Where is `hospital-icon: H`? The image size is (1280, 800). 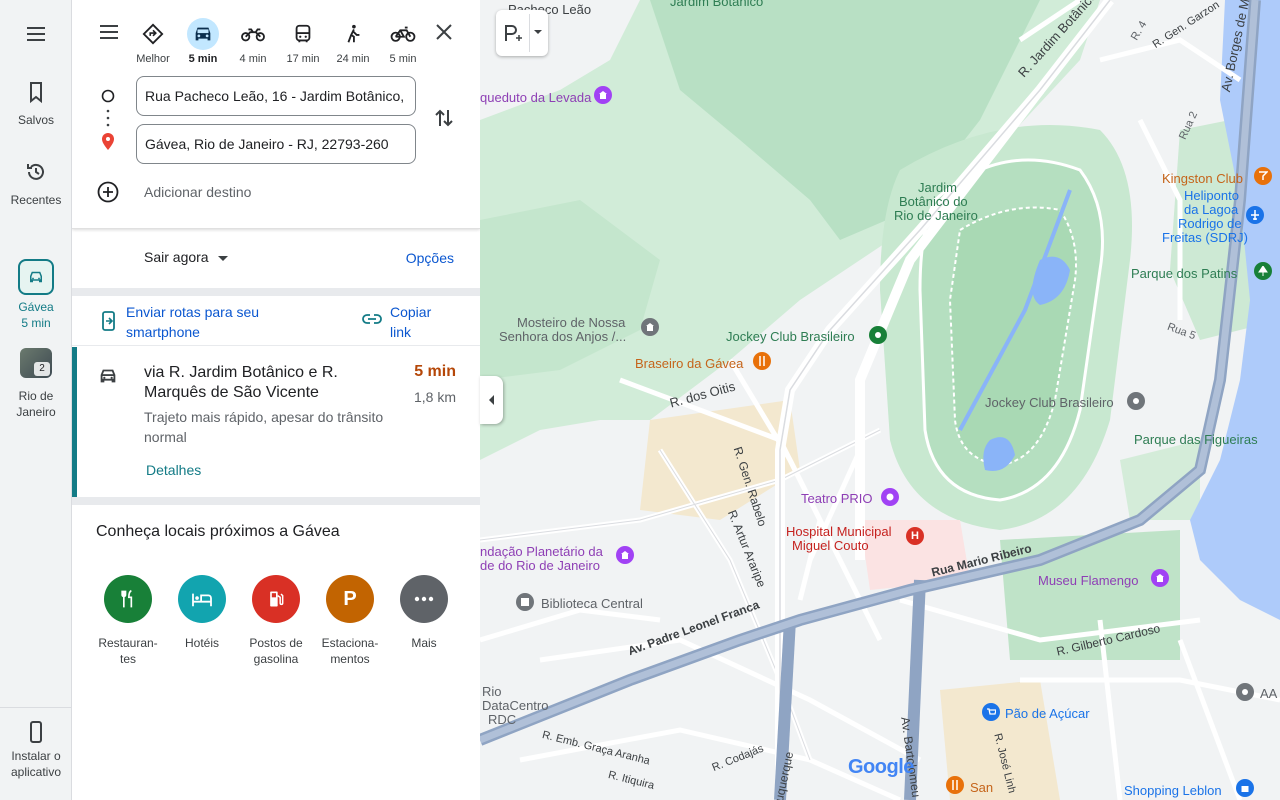 hospital-icon: H is located at coordinates (915, 536).